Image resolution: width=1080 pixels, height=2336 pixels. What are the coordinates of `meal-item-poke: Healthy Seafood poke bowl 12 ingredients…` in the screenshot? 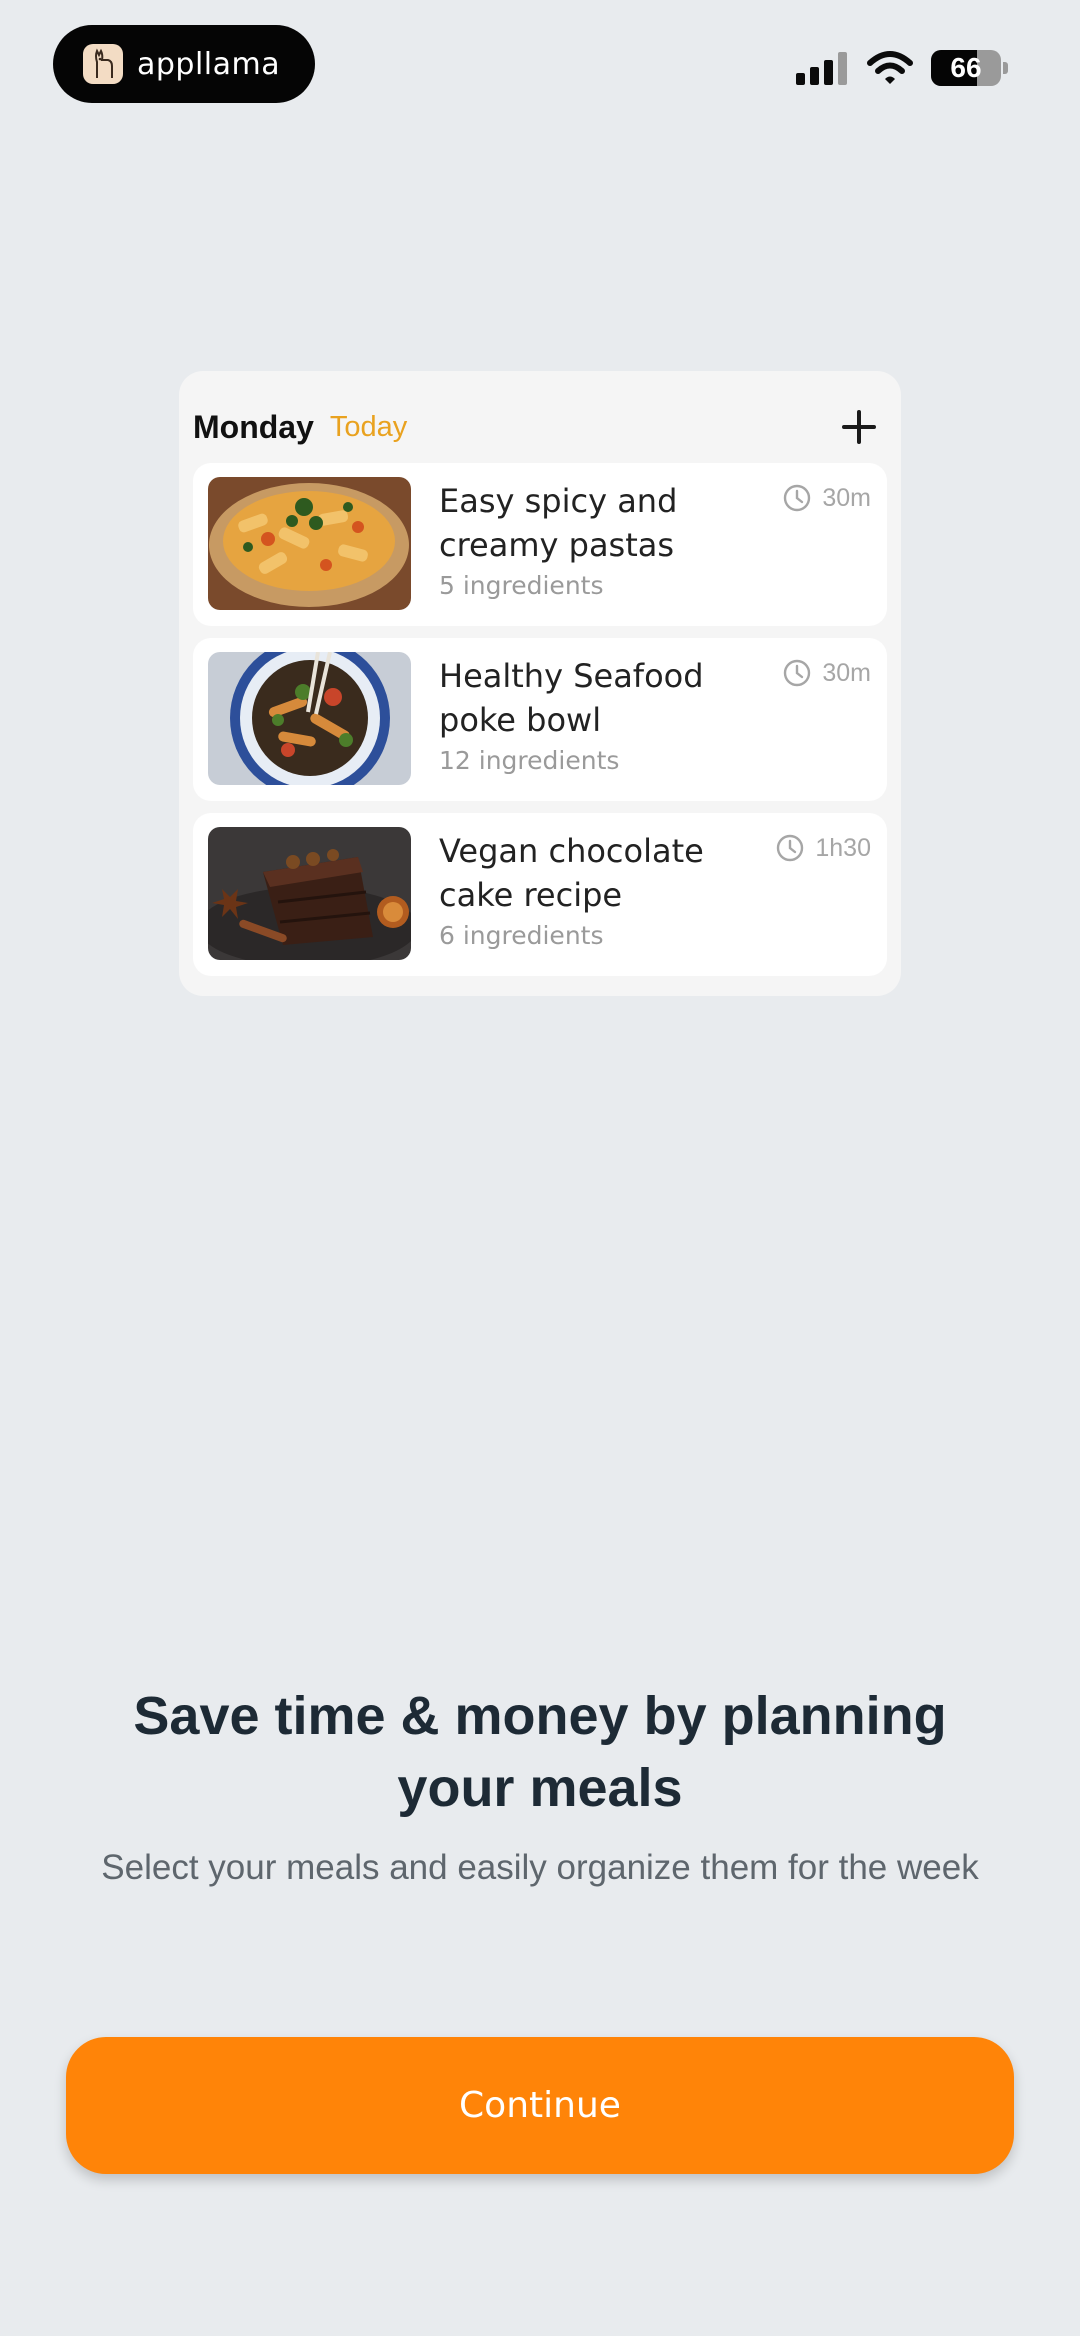 It's located at (540, 719).